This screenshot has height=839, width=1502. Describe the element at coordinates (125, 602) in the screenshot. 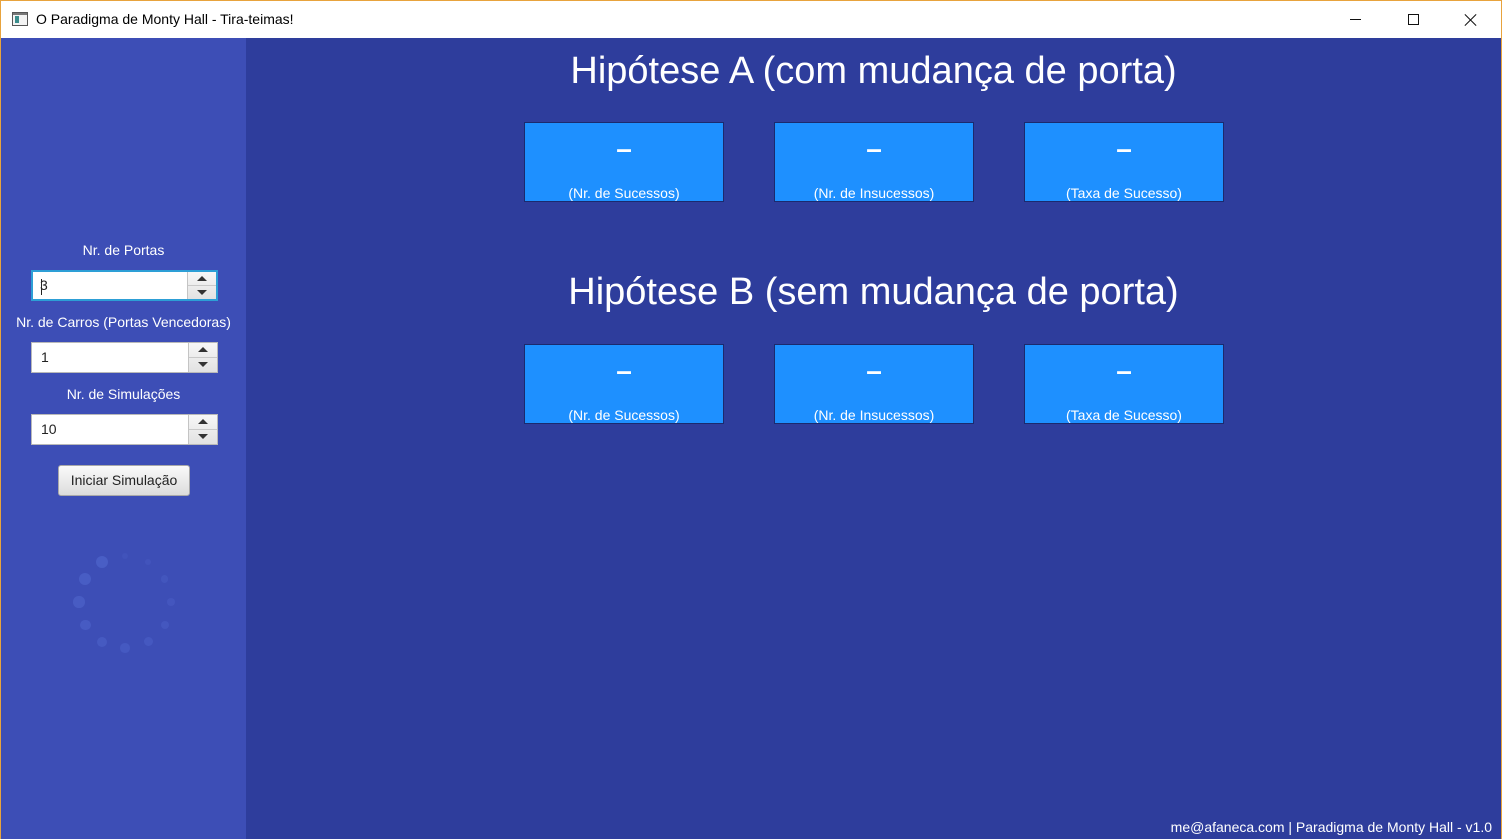

I see `spinner-icon` at that location.